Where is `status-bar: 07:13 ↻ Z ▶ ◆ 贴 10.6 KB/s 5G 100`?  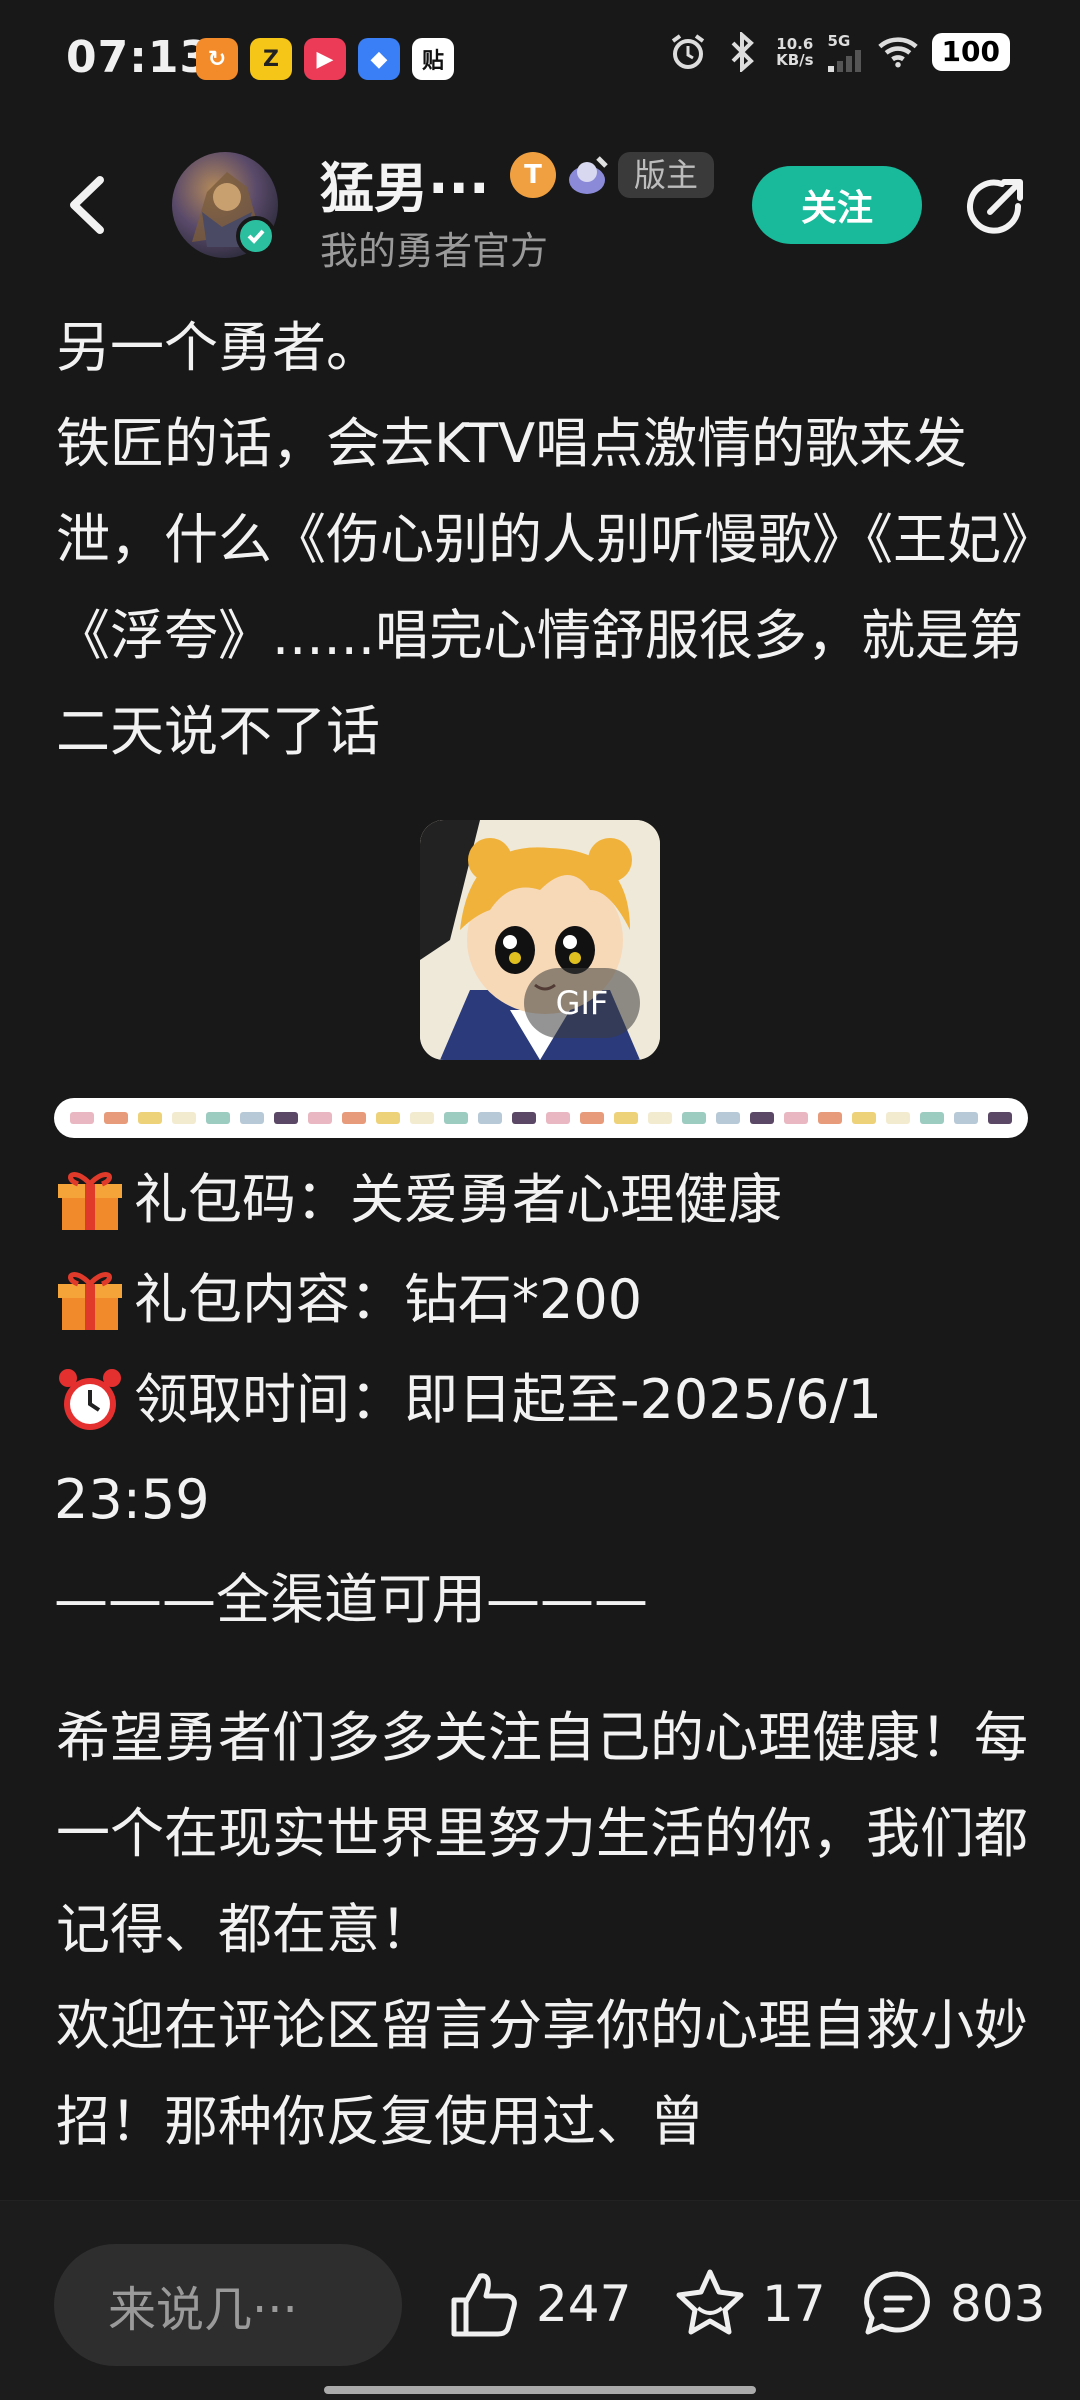 status-bar: 07:13 ↻ Z ▶ ◆ 贴 10.6 KB/s 5G 100 is located at coordinates (540, 59).